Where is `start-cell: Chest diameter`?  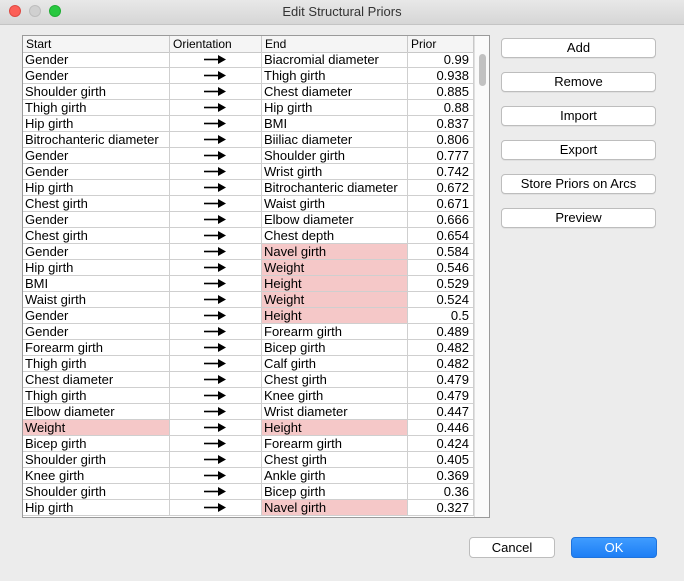
start-cell: Chest diameter is located at coordinates (96, 379).